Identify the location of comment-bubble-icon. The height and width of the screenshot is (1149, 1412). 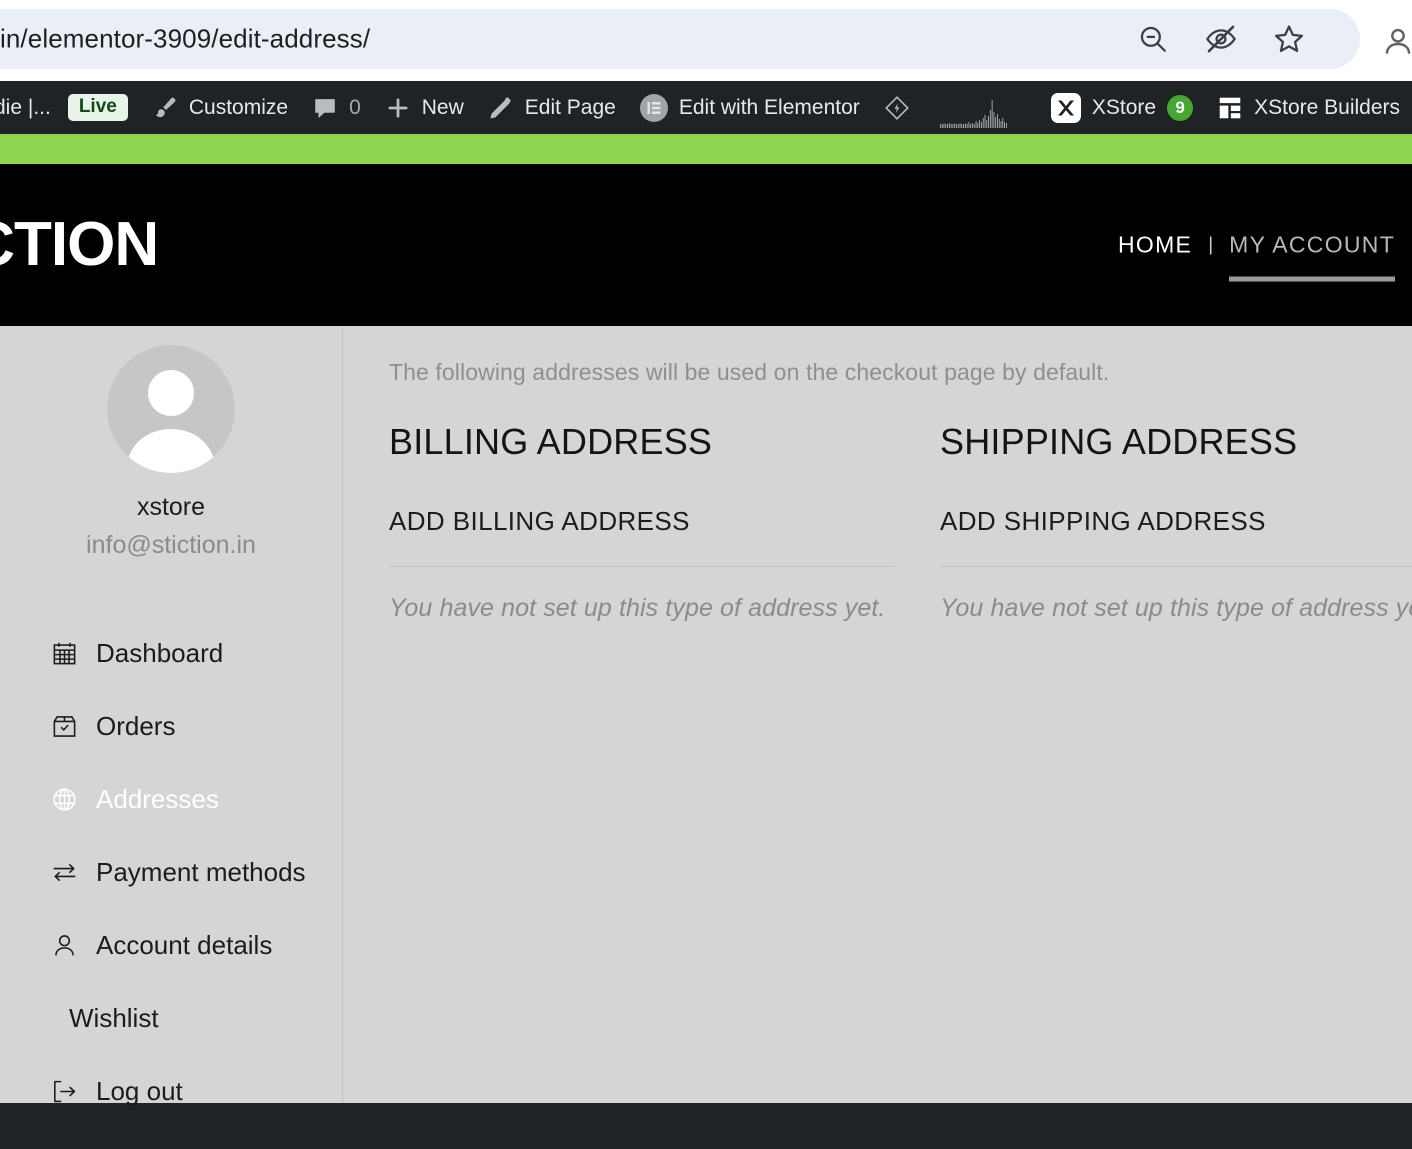
(325, 108).